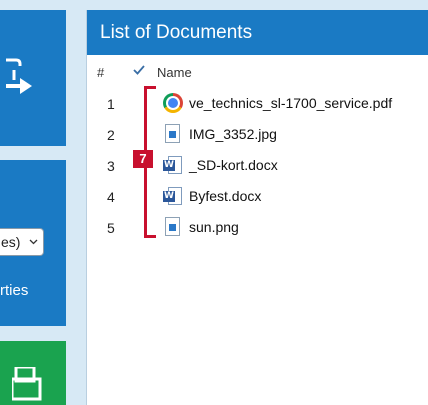  What do you see at coordinates (139, 70) in the screenshot?
I see `checkmark-icon` at bounding box center [139, 70].